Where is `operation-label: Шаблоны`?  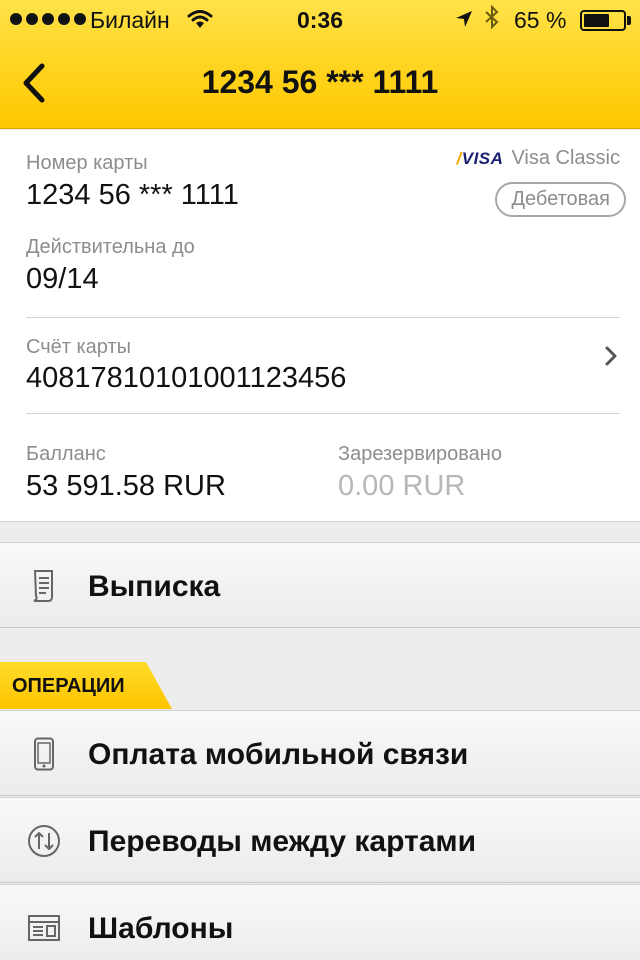 operation-label: Шаблоны is located at coordinates (161, 928).